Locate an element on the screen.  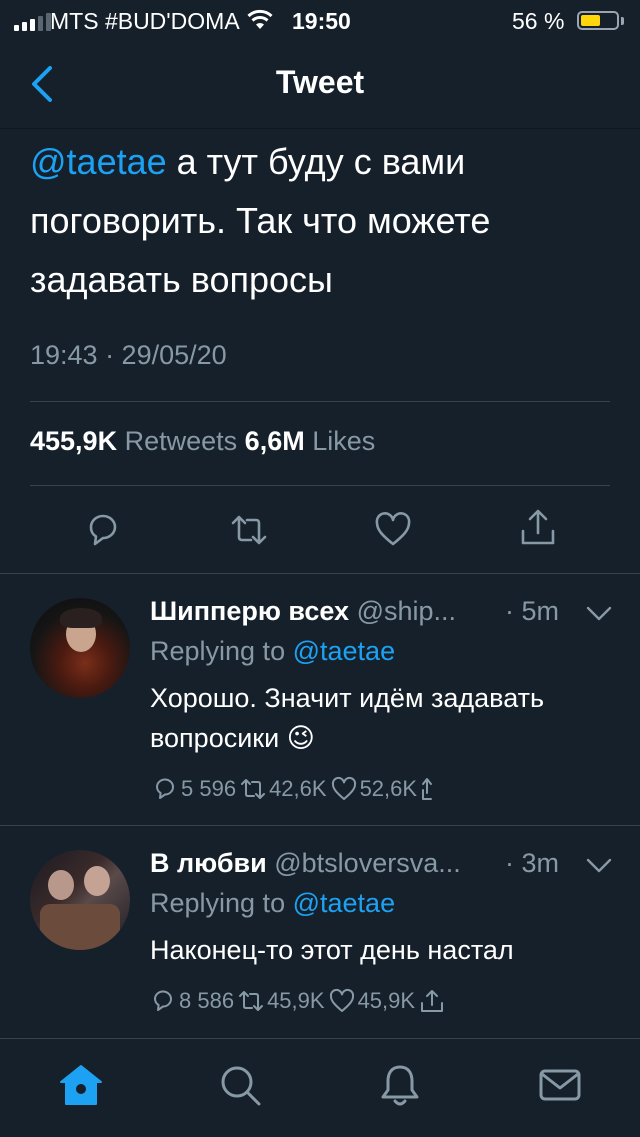
status-bar: MTS #BUD'DOMA 19:50 56 % is located at coordinates (320, 21).